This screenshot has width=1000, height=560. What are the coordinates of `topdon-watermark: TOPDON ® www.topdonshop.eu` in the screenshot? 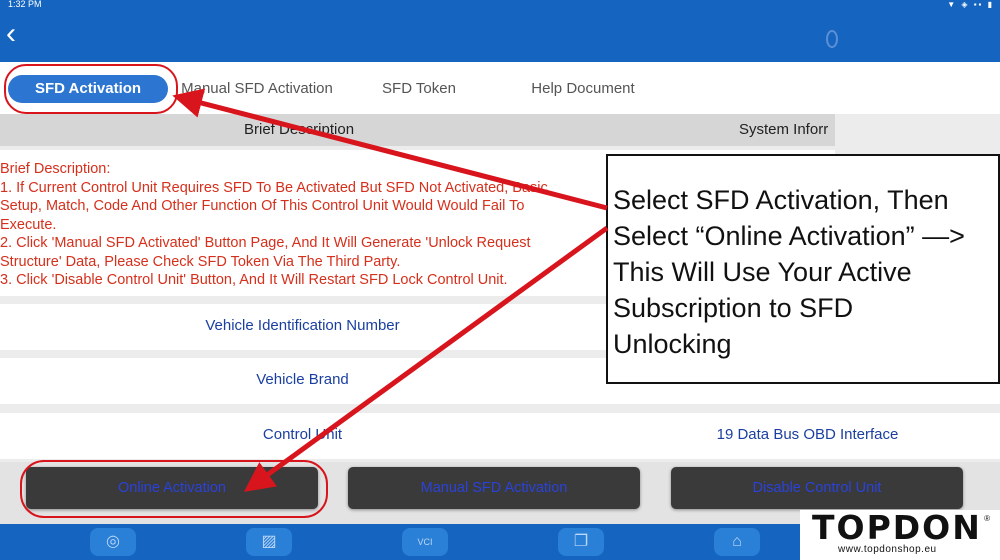 It's located at (900, 534).